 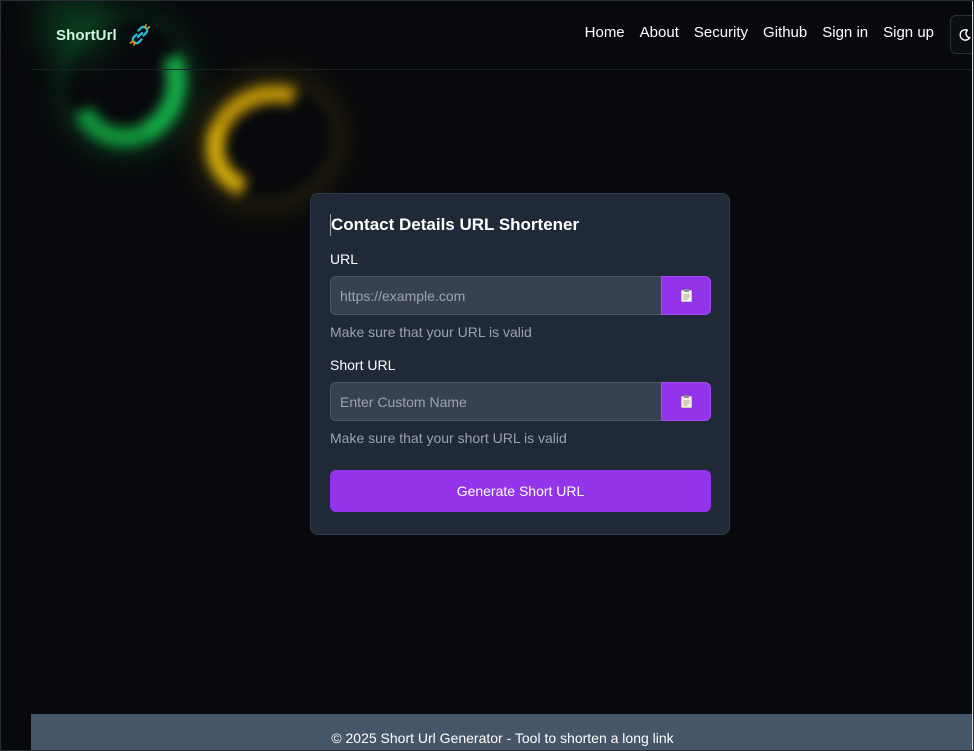 What do you see at coordinates (845, 32) in the screenshot?
I see `nav-sign-in: Sign in` at bounding box center [845, 32].